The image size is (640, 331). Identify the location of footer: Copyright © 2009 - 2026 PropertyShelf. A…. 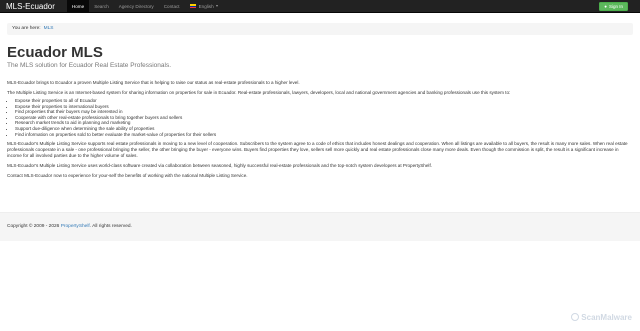
(320, 226).